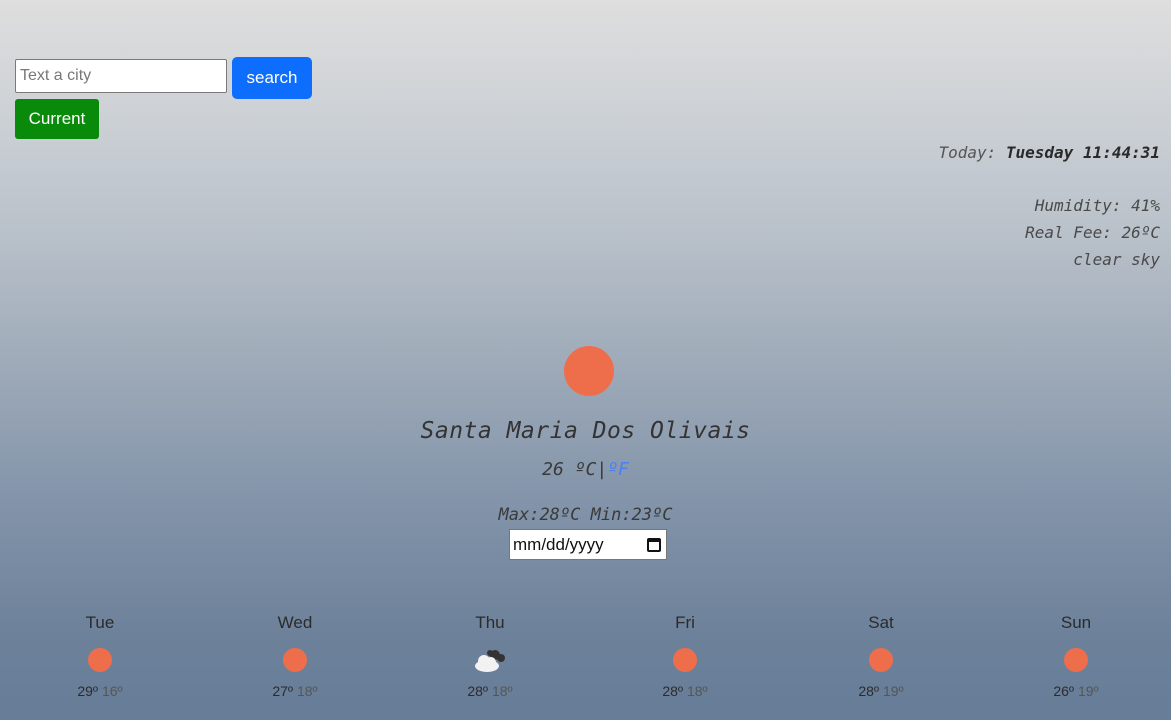 This screenshot has height=720, width=1171. What do you see at coordinates (1092, 232) in the screenshot?
I see `real-feel-text: Real Fee: 26ºC` at bounding box center [1092, 232].